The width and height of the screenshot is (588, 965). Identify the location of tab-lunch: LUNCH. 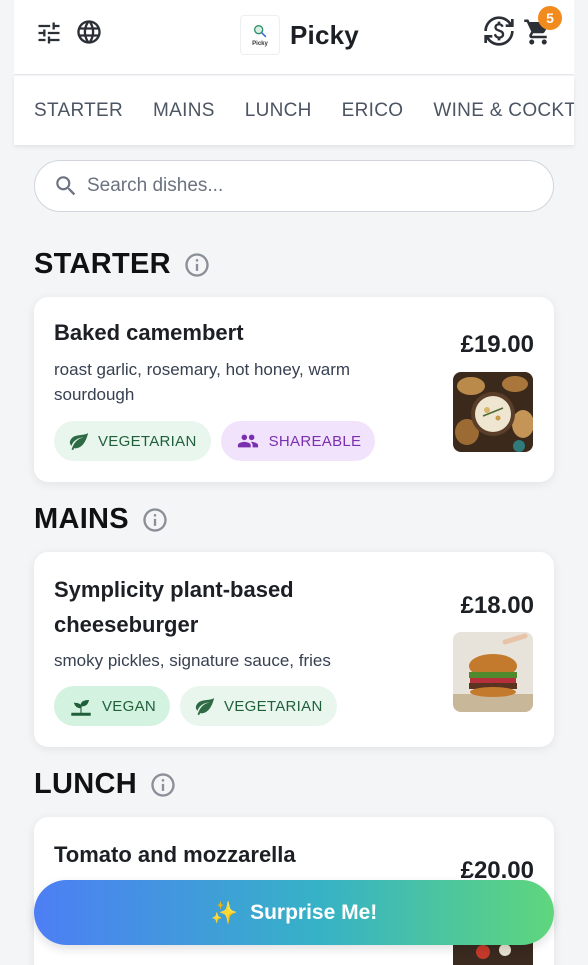
(278, 111).